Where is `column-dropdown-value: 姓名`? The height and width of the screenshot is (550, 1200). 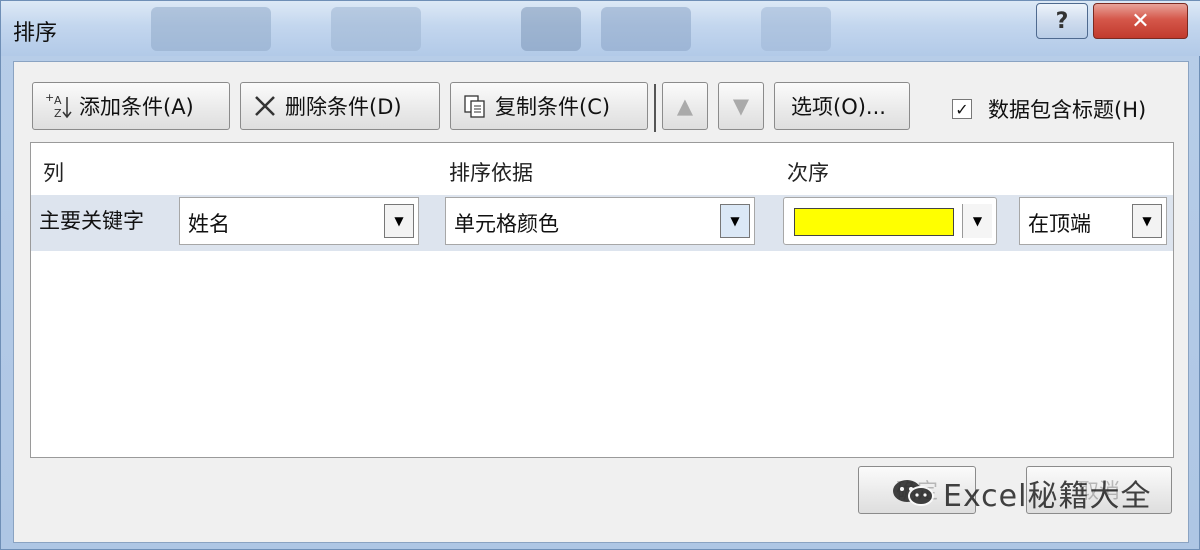 column-dropdown-value: 姓名 is located at coordinates (209, 224).